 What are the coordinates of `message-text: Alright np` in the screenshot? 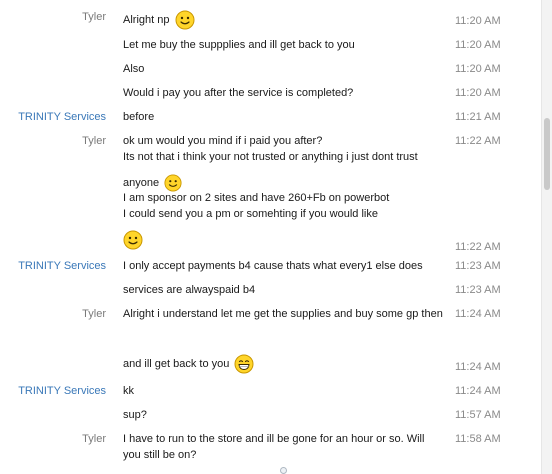 It's located at (285, 20).